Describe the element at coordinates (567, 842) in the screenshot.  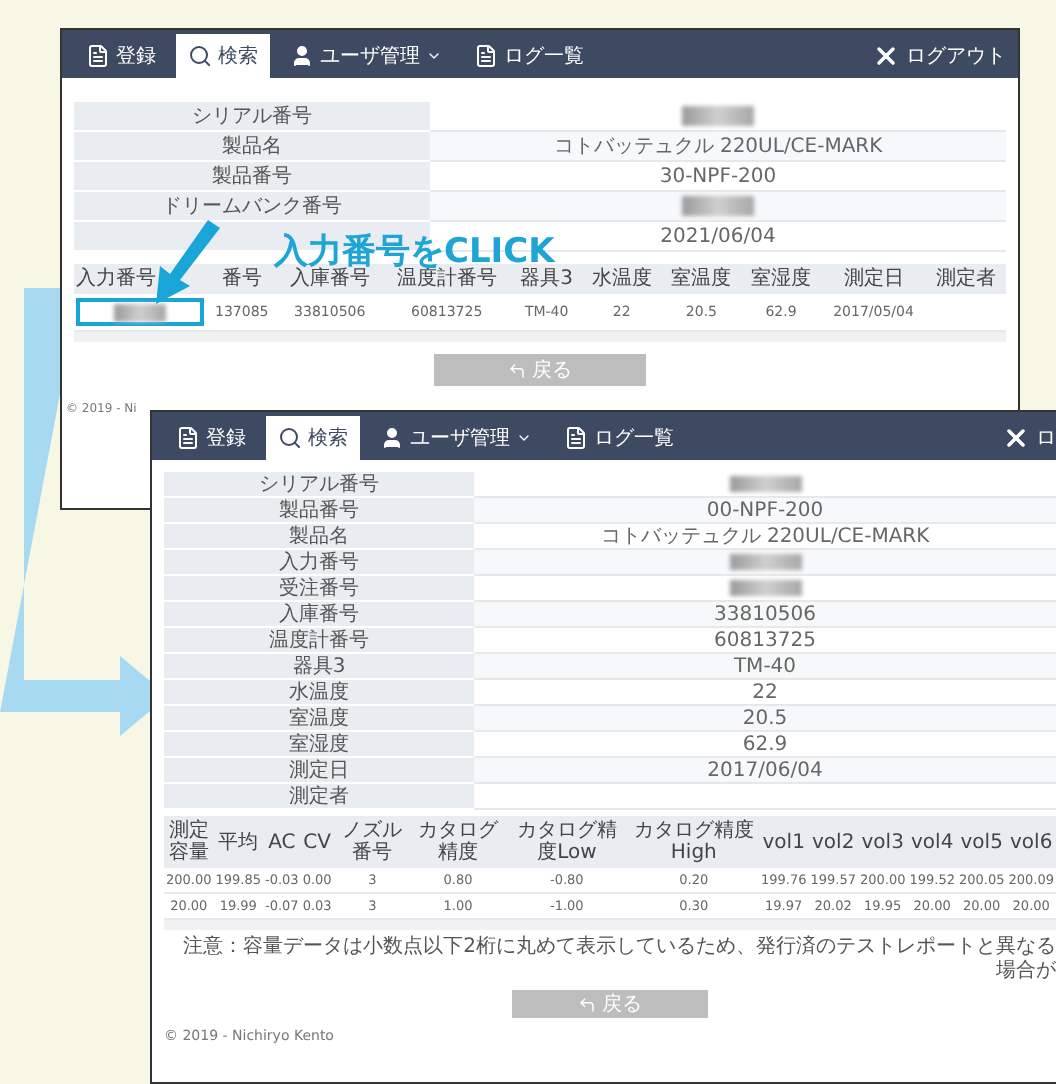
I see `column-header: カタログ精度Low` at that location.